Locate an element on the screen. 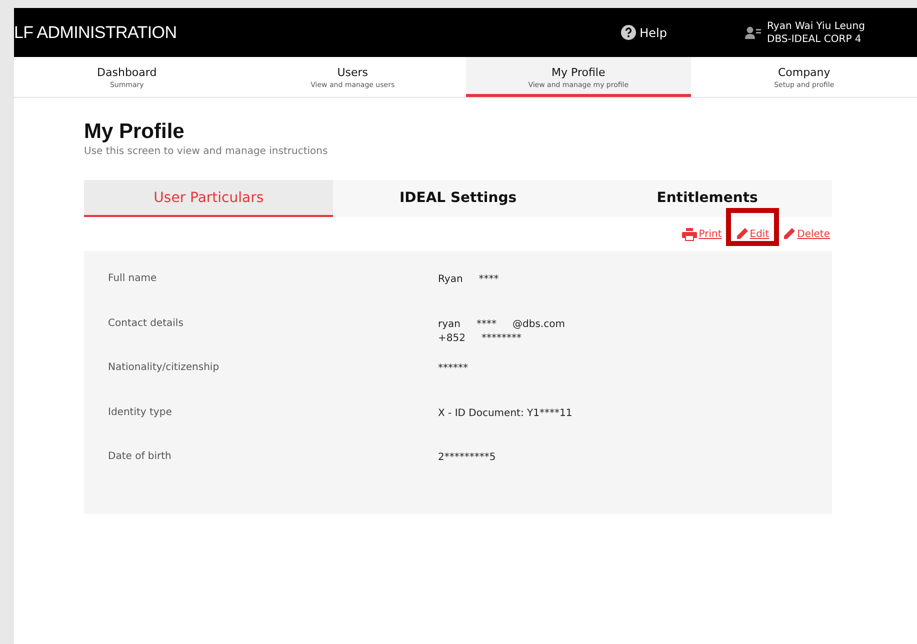 This screenshot has width=917, height=644. action-link: Edit is located at coordinates (753, 234).